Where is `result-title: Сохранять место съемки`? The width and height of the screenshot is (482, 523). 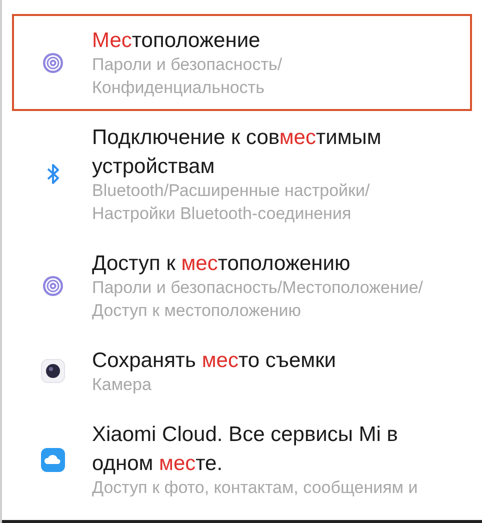
result-title: Сохранять место съемки is located at coordinates (214, 361).